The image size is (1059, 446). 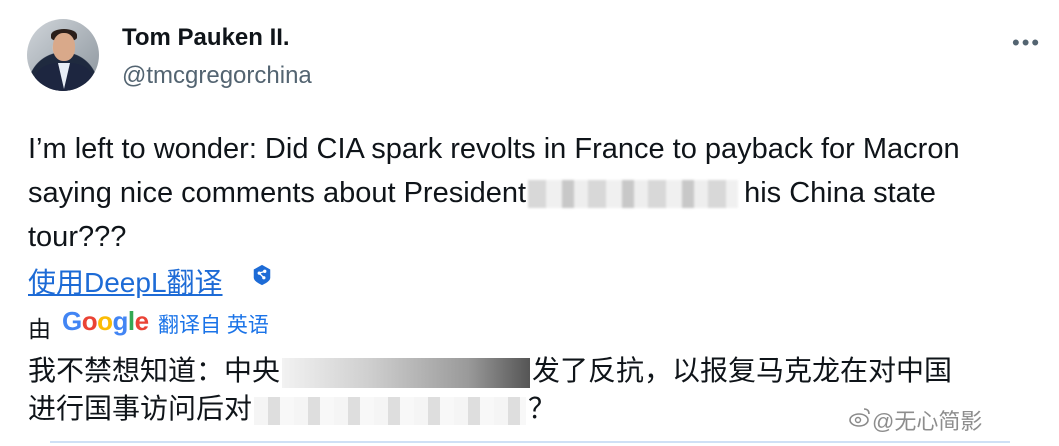 What do you see at coordinates (72, 321) in the screenshot?
I see `google-letter: G` at bounding box center [72, 321].